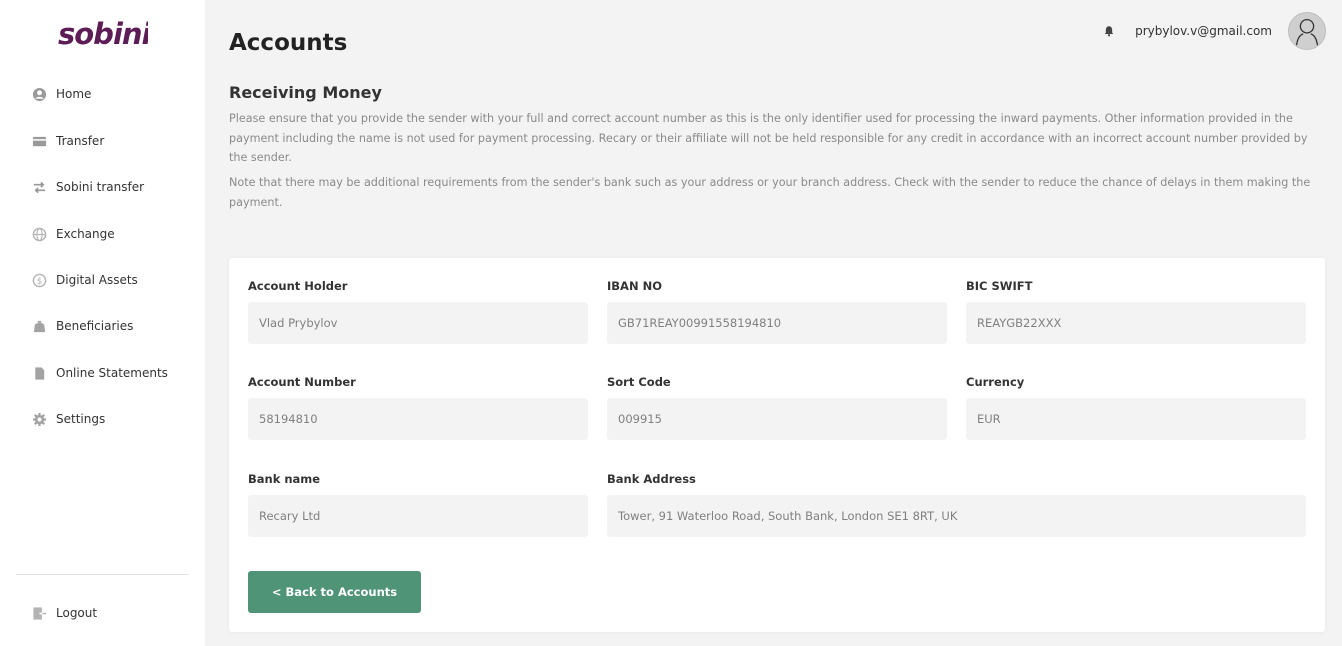 Image resolution: width=1342 pixels, height=646 pixels. I want to click on card-icon, so click(39, 141).